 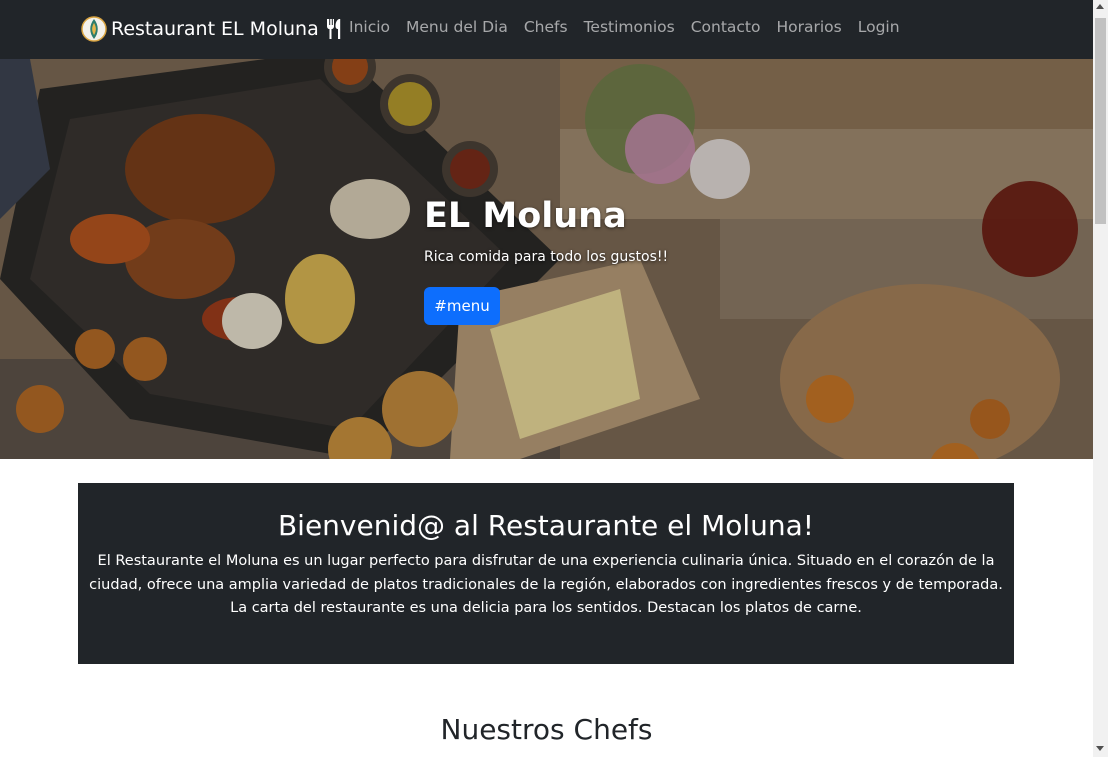 What do you see at coordinates (369, 27) in the screenshot?
I see `nav-link-inicio: Inicio` at bounding box center [369, 27].